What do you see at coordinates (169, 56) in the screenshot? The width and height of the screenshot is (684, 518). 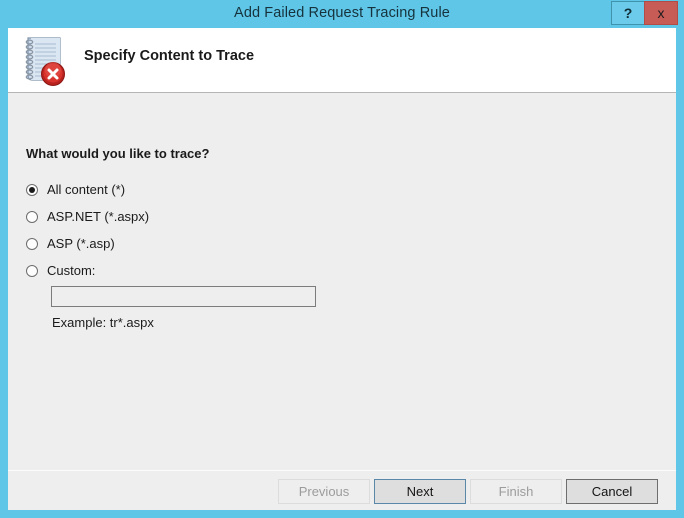 I see `page-title: Specify Content to Trace` at bounding box center [169, 56].